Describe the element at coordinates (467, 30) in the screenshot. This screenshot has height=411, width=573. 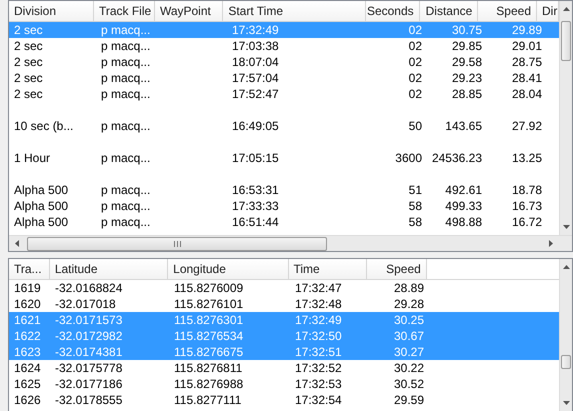
I see `table-cell: 30.75` at that location.